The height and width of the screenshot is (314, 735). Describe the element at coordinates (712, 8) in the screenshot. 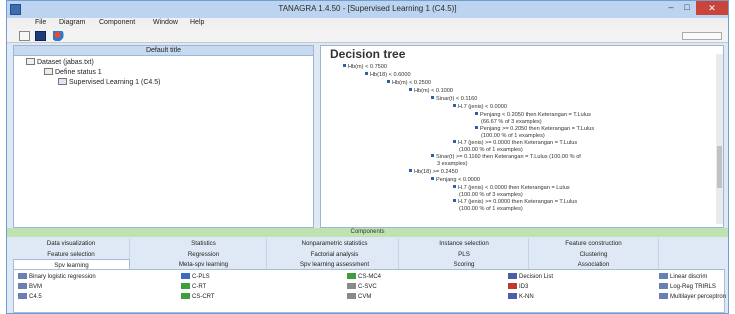

I see `close-button: ✕` at that location.